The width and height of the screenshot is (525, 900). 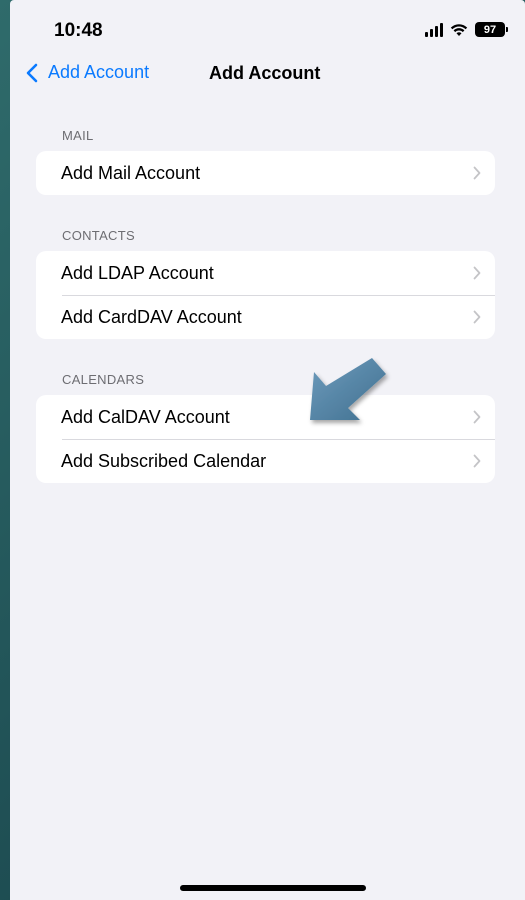 What do you see at coordinates (164, 460) in the screenshot?
I see `row-label: Add Subscribed Calendar` at bounding box center [164, 460].